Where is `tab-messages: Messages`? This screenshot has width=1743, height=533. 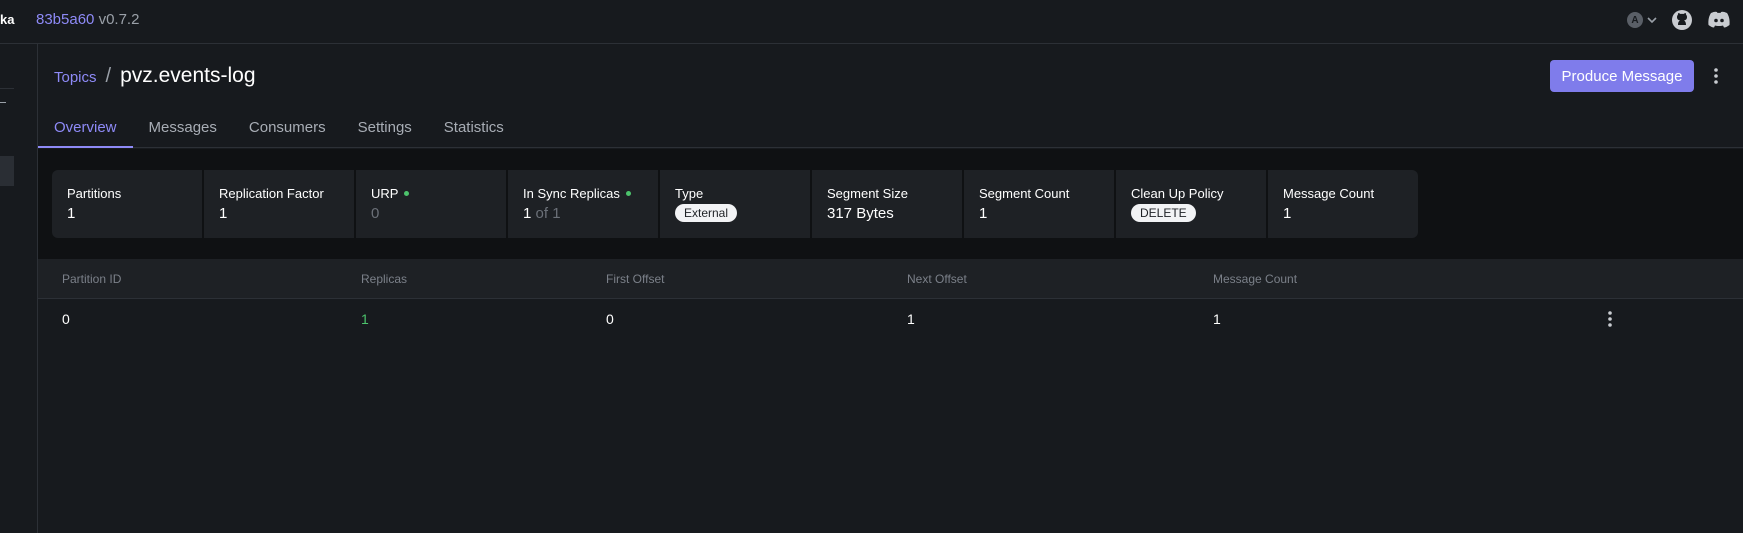 tab-messages: Messages is located at coordinates (183, 132).